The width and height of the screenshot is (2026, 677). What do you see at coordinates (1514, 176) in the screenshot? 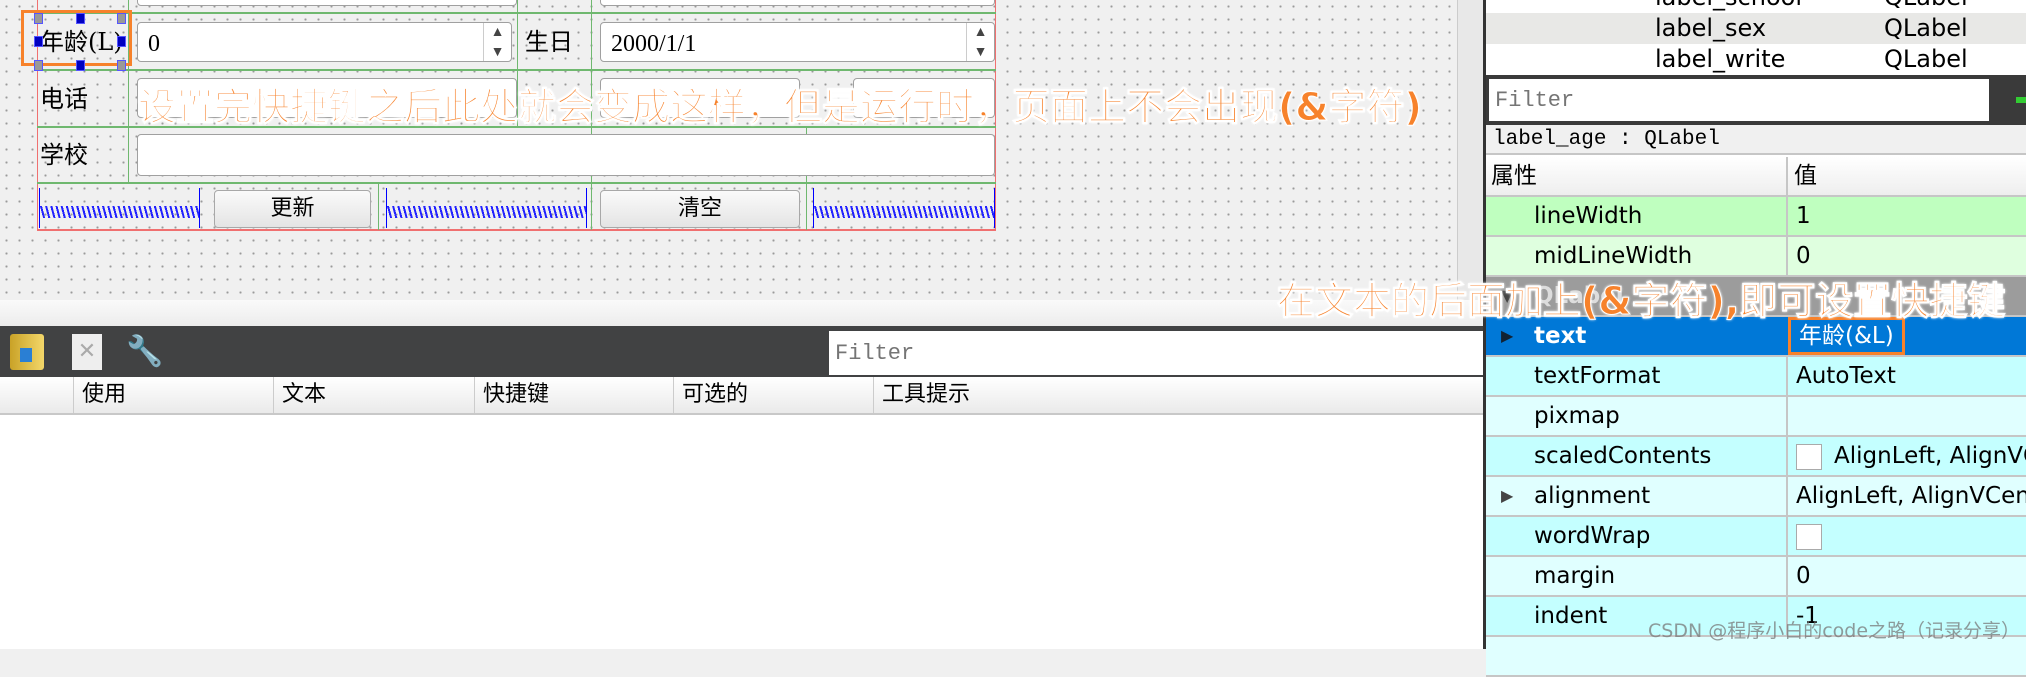
I see `header-property: 属性` at bounding box center [1514, 176].